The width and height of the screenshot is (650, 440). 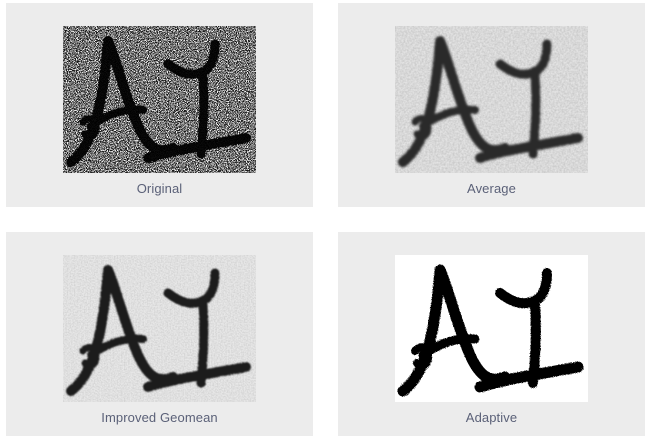 What do you see at coordinates (491, 417) in the screenshot?
I see `caption-adaptive: Adaptive` at bounding box center [491, 417].